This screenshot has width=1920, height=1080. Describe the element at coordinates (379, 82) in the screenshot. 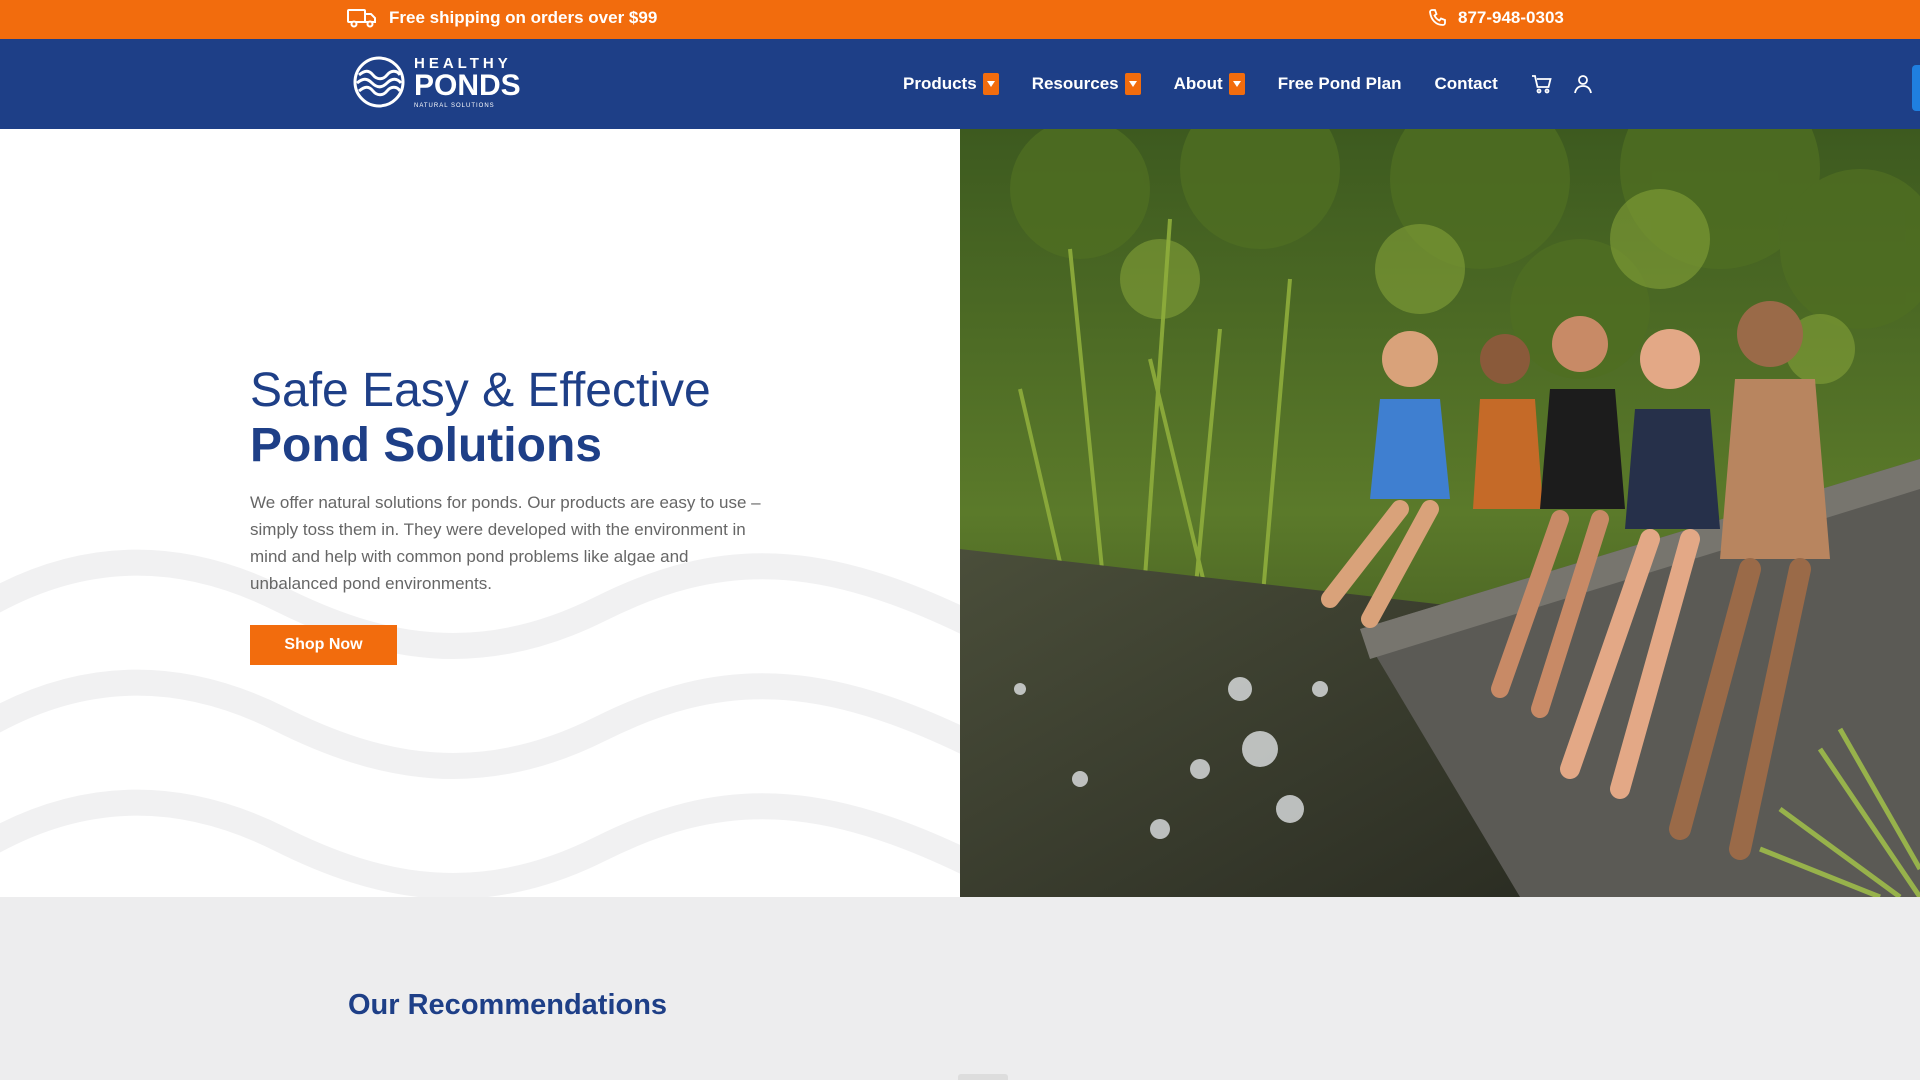

I see `logo-mark-icon` at that location.